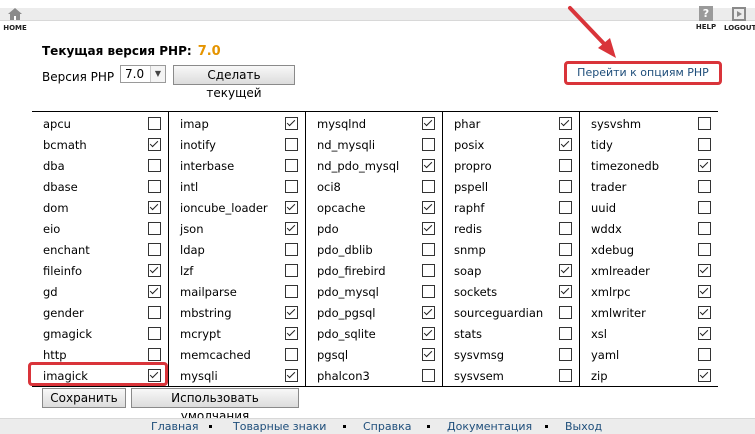  Describe the element at coordinates (154, 291) in the screenshot. I see `extension-checkbox-gd` at that location.